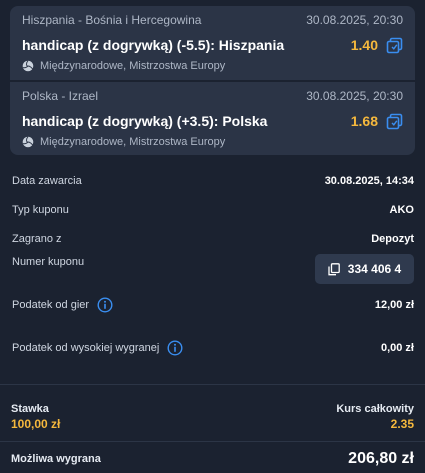  I want to click on bet-selection: handicap (z dogrywką) (-5.5): Hiszpania, so click(153, 45).